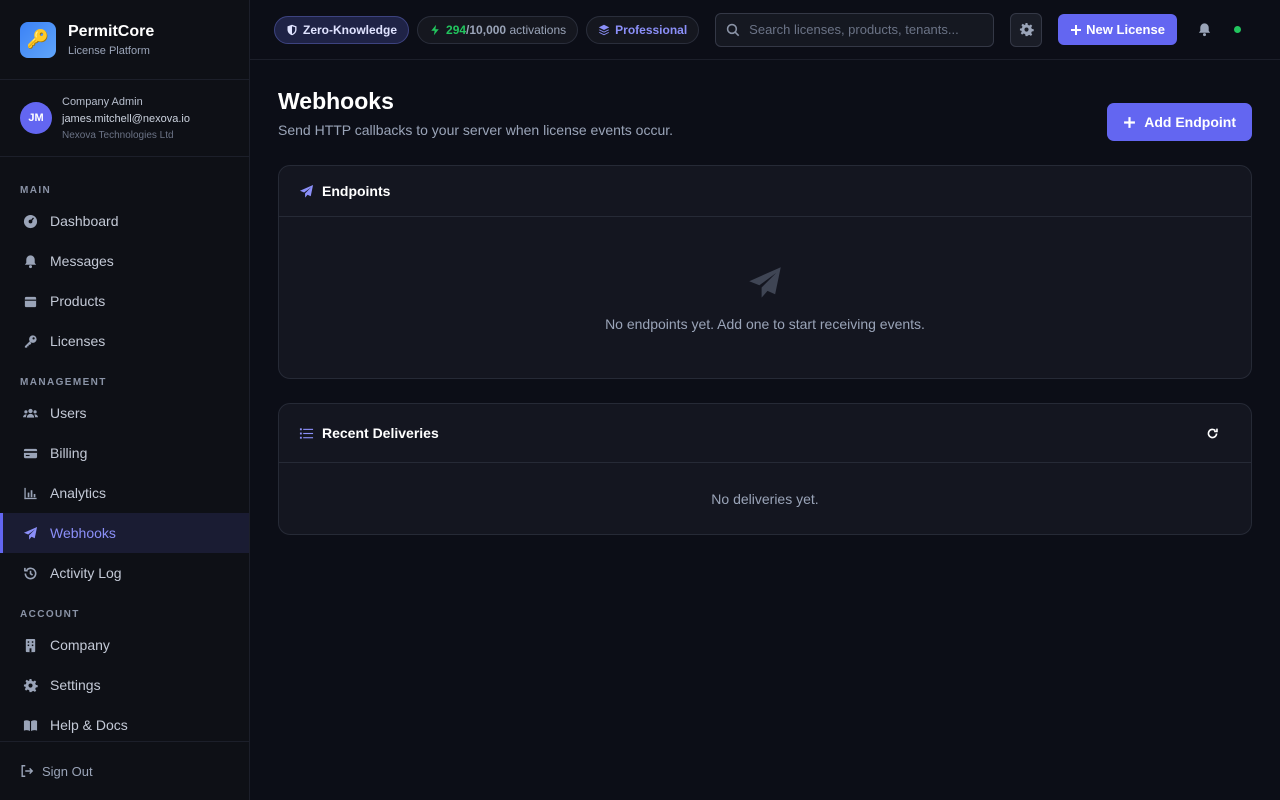 The height and width of the screenshot is (800, 1280). I want to click on plan-label: Professional, so click(651, 29).